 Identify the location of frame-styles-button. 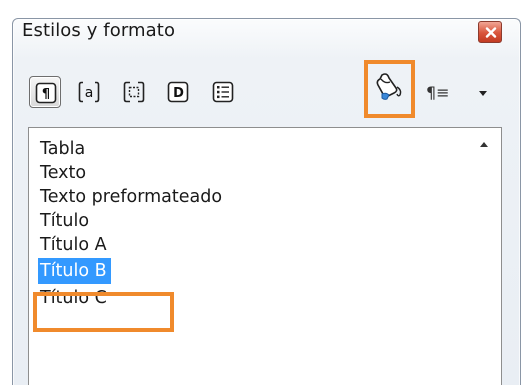
(134, 92).